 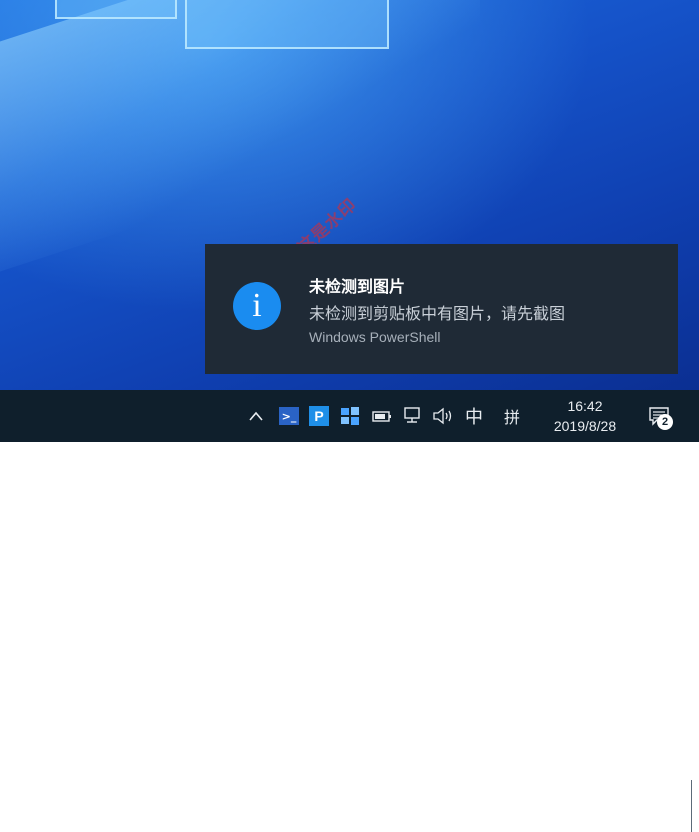 What do you see at coordinates (443, 416) in the screenshot?
I see `volume-icon` at bounding box center [443, 416].